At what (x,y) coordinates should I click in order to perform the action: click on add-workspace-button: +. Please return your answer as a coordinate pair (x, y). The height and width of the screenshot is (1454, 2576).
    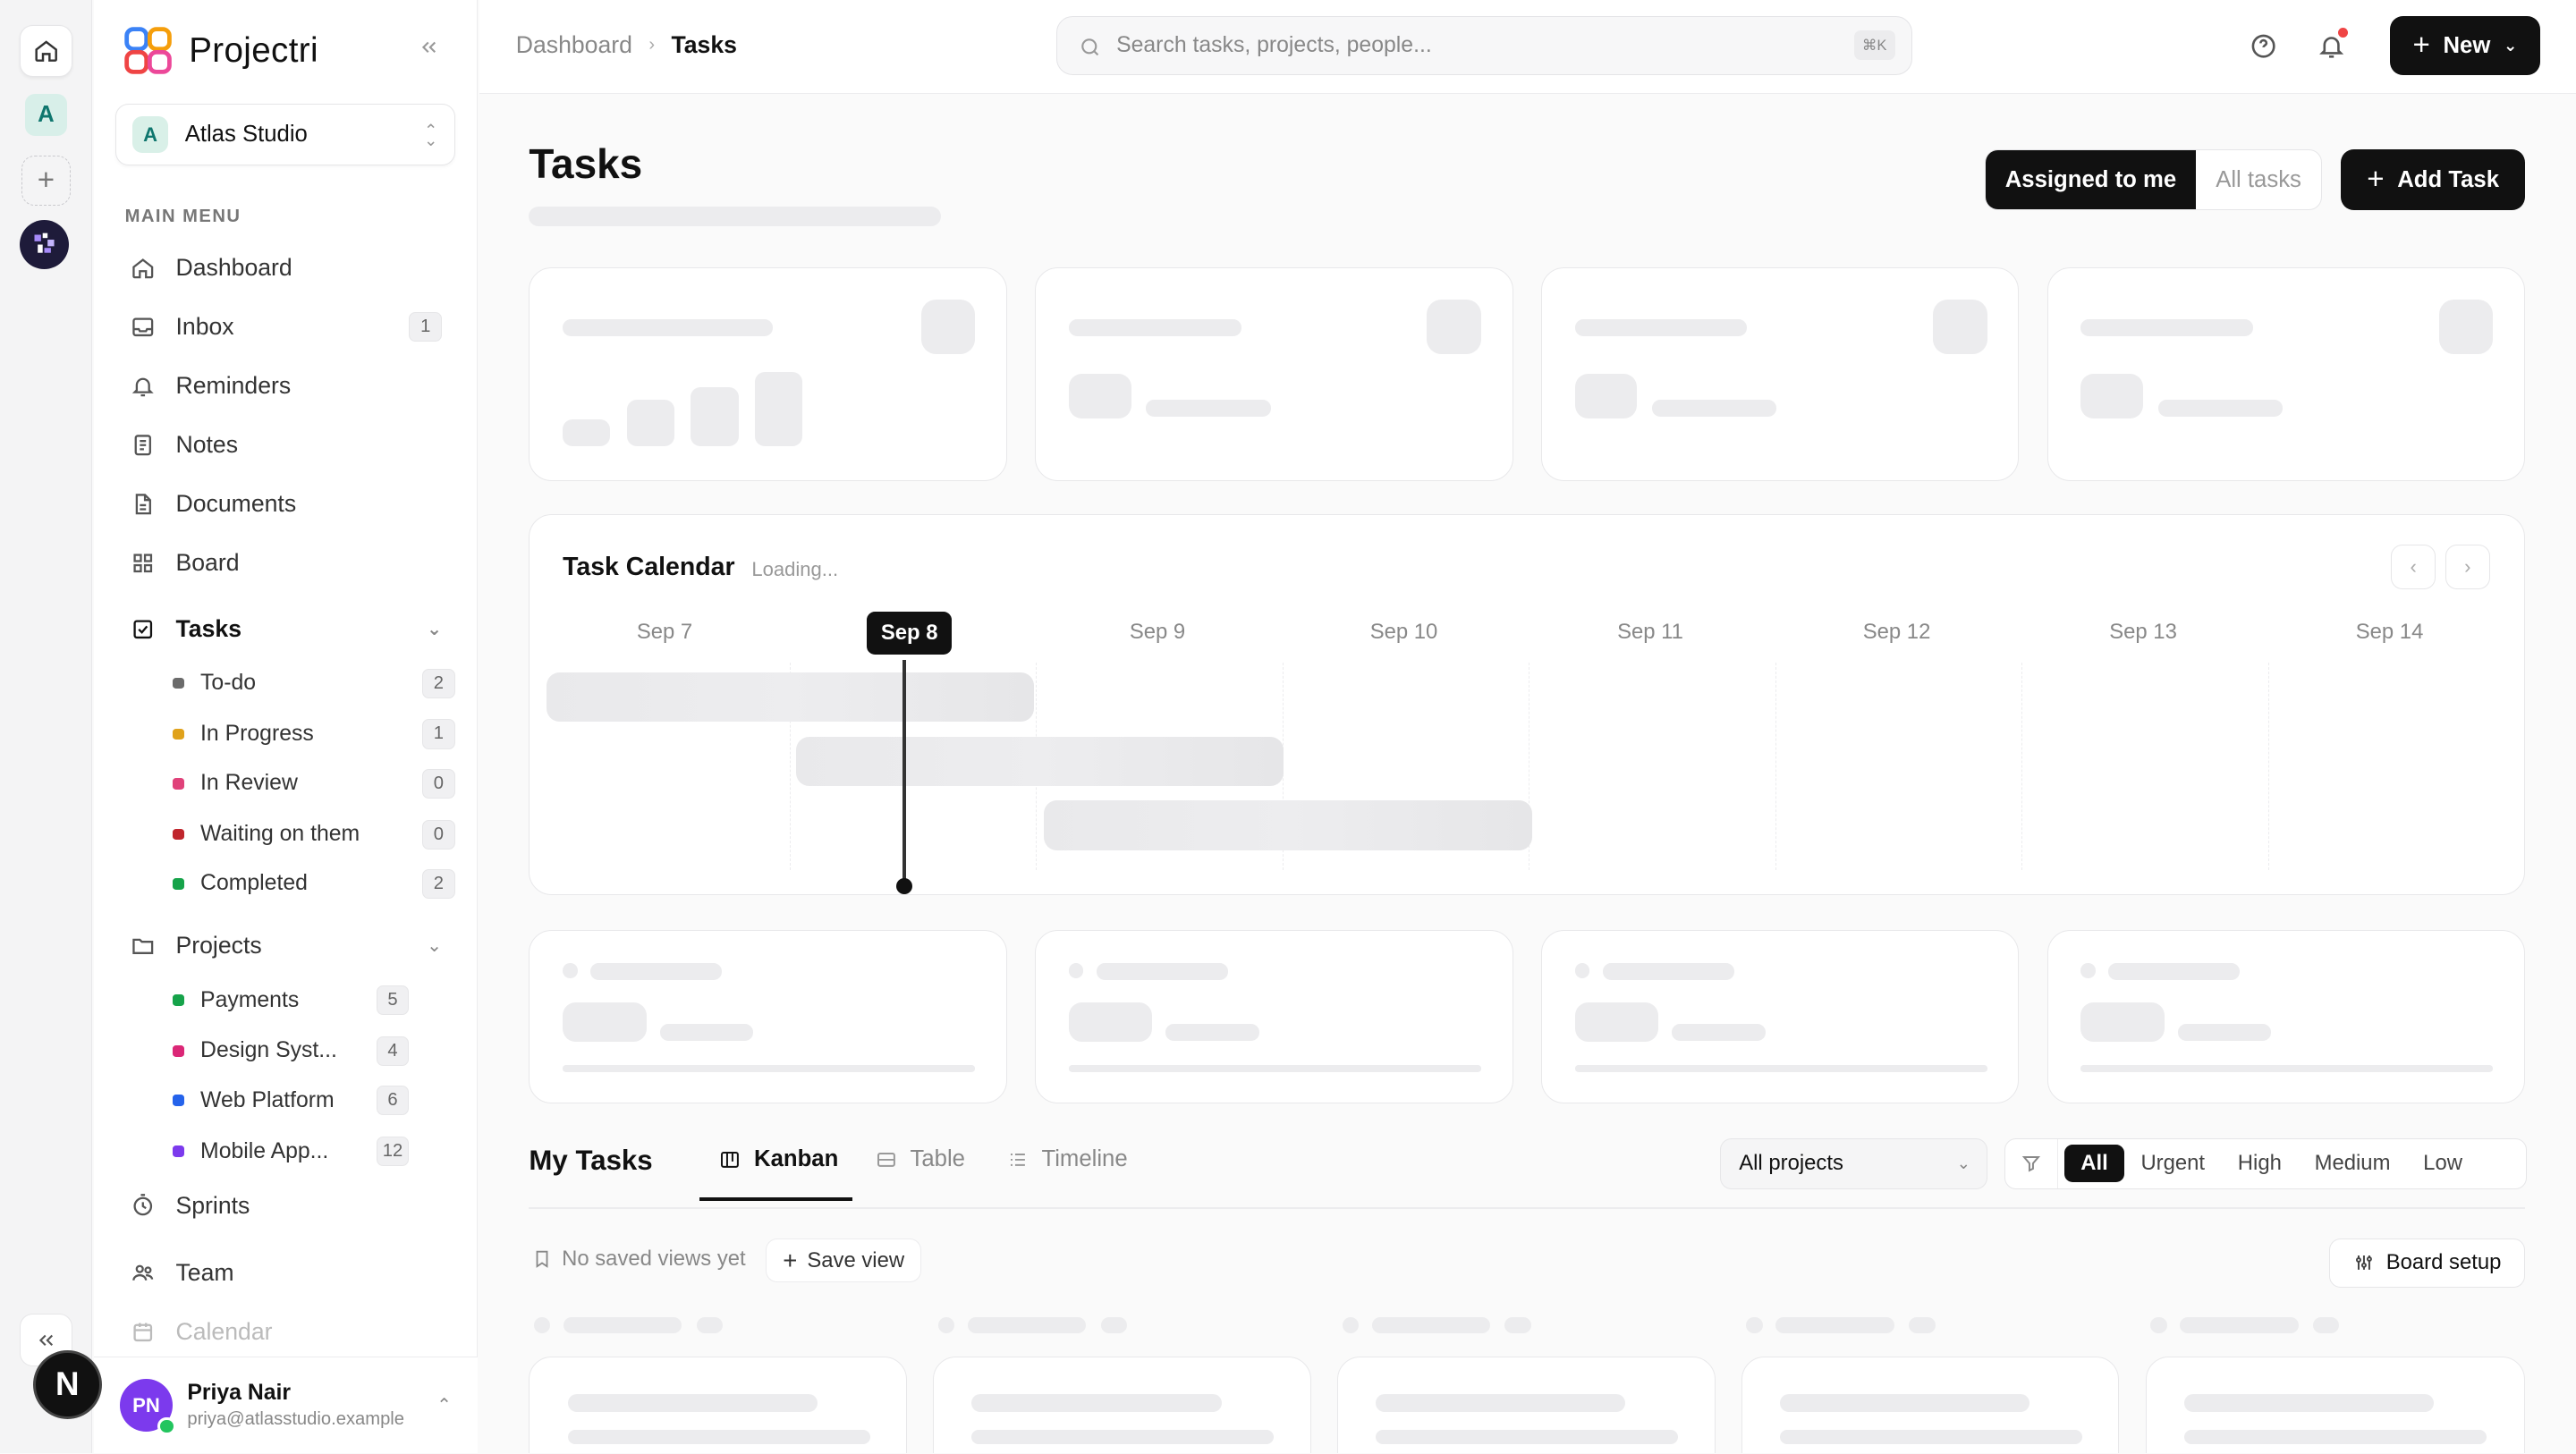
    Looking at the image, I should click on (46, 181).